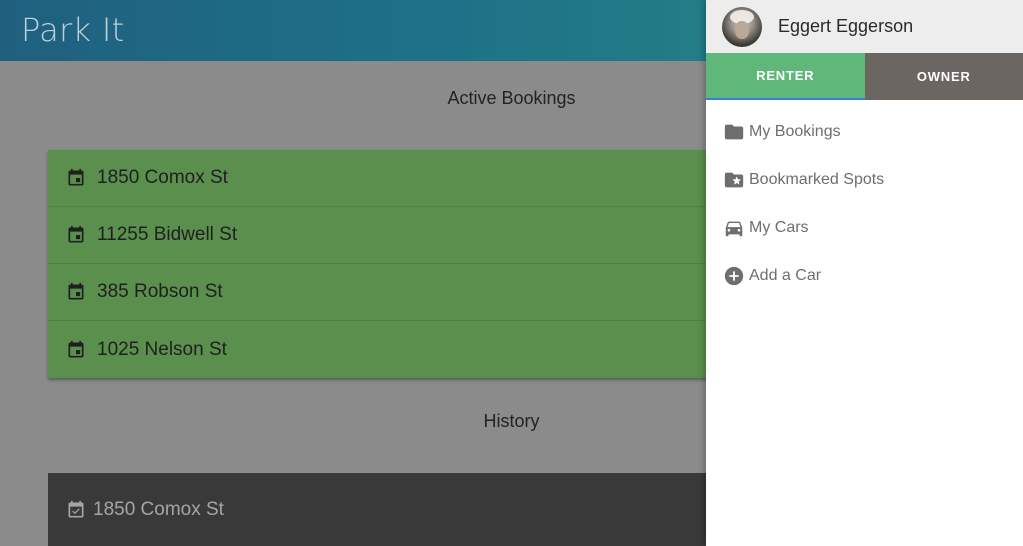 The image size is (1023, 546). What do you see at coordinates (160, 291) in the screenshot?
I see `booking-address: 385 Robson St` at bounding box center [160, 291].